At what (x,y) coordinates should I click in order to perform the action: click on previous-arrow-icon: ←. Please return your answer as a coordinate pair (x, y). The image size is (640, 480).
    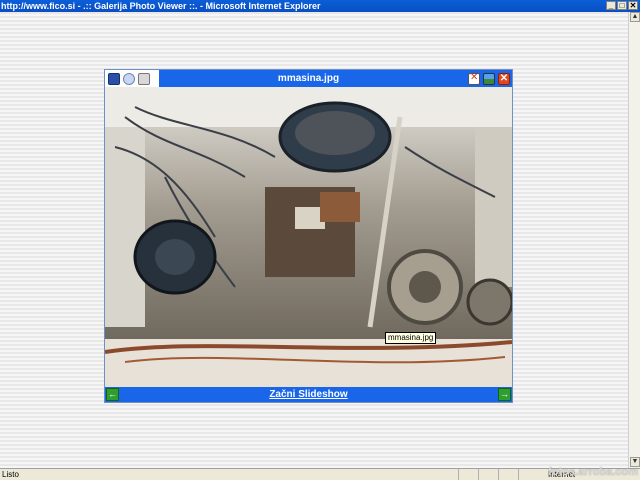
    Looking at the image, I should click on (112, 394).